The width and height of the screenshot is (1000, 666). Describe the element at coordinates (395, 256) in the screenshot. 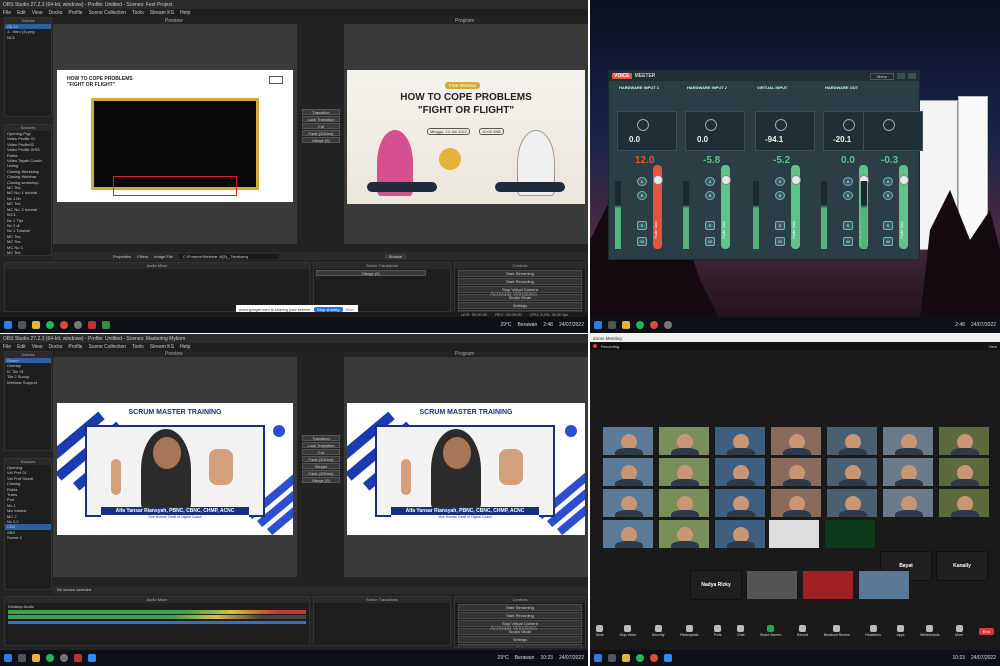

I see `browse-button: Browse` at that location.